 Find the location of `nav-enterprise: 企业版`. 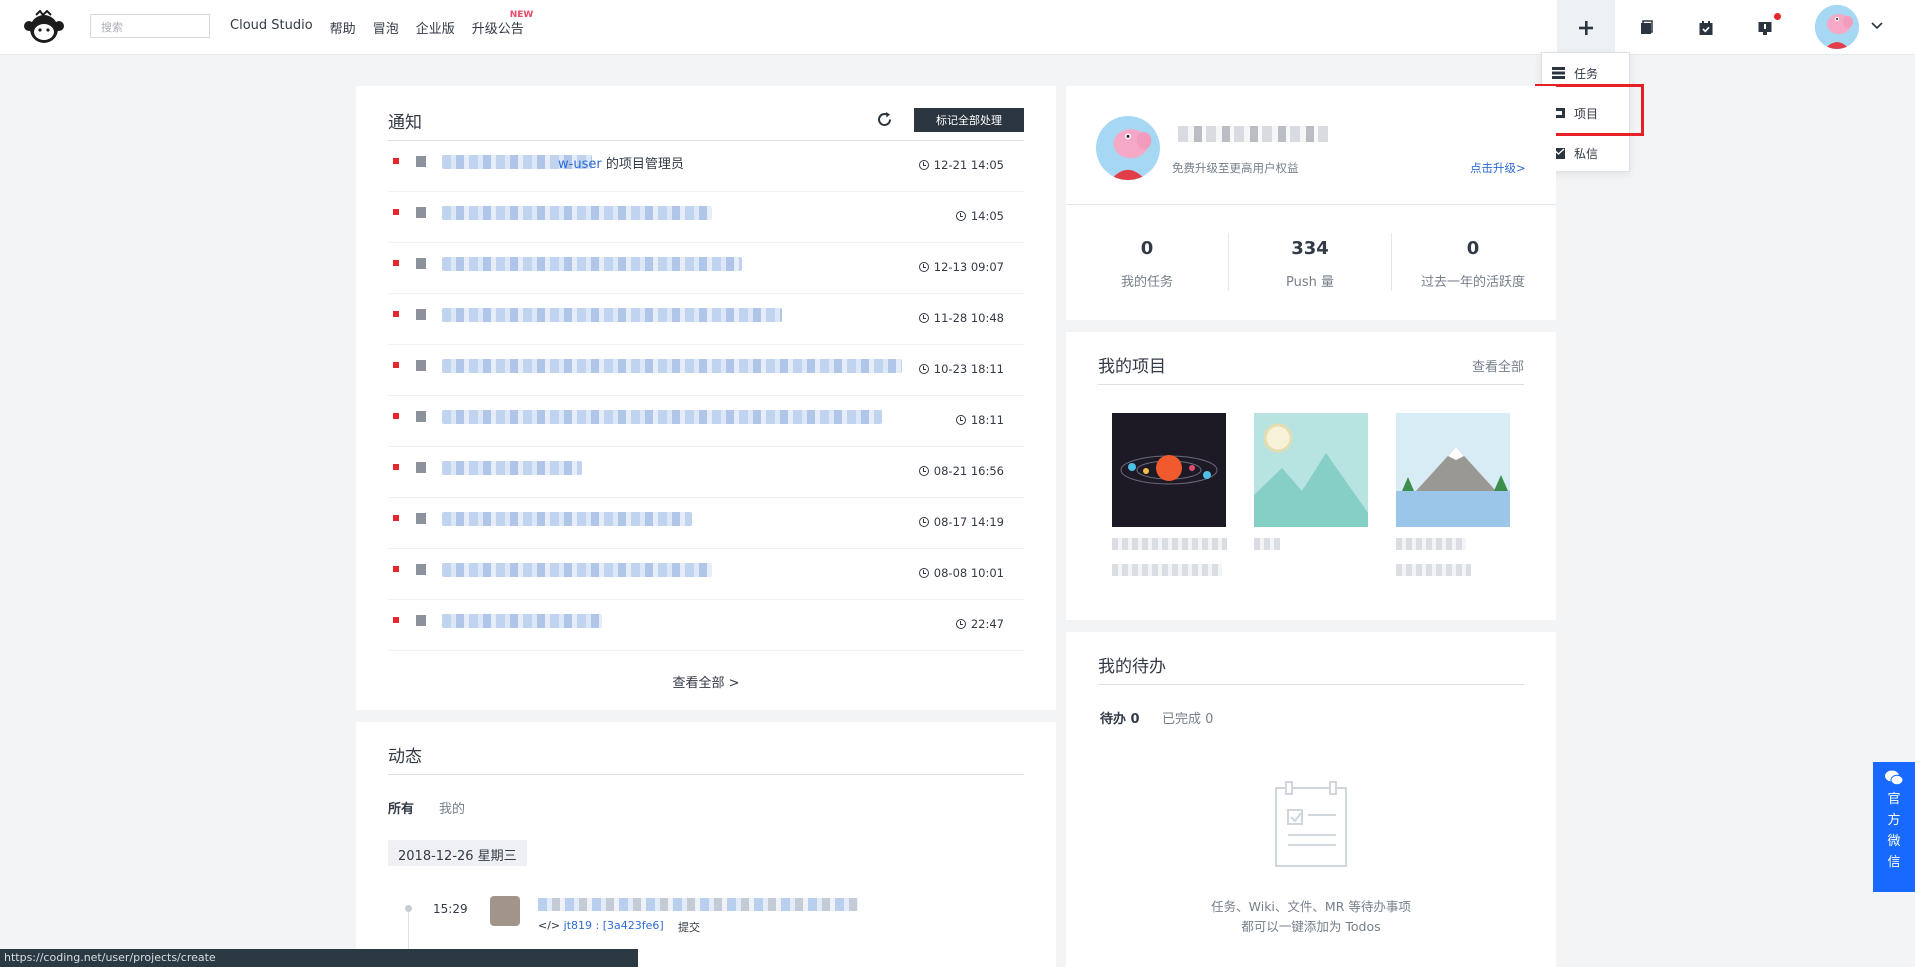

nav-enterprise: 企业版 is located at coordinates (435, 27).